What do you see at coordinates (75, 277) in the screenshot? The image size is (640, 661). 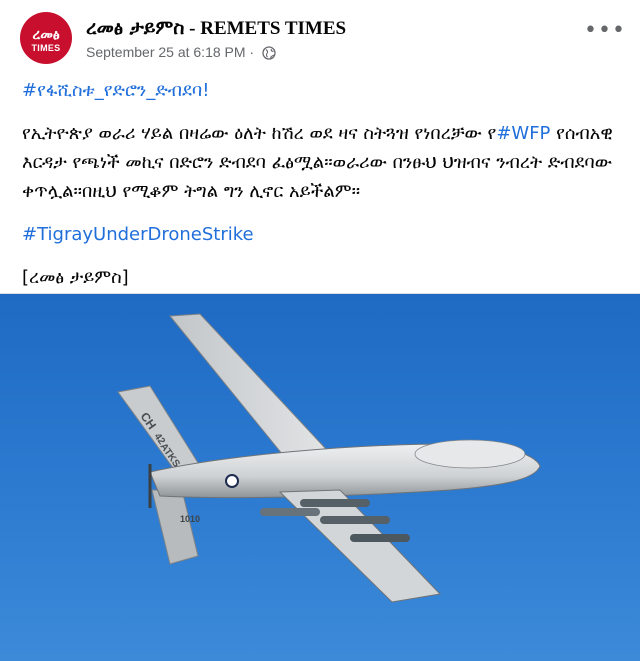 I see `post-signature: [ረመፅ ታይምስ]` at bounding box center [75, 277].